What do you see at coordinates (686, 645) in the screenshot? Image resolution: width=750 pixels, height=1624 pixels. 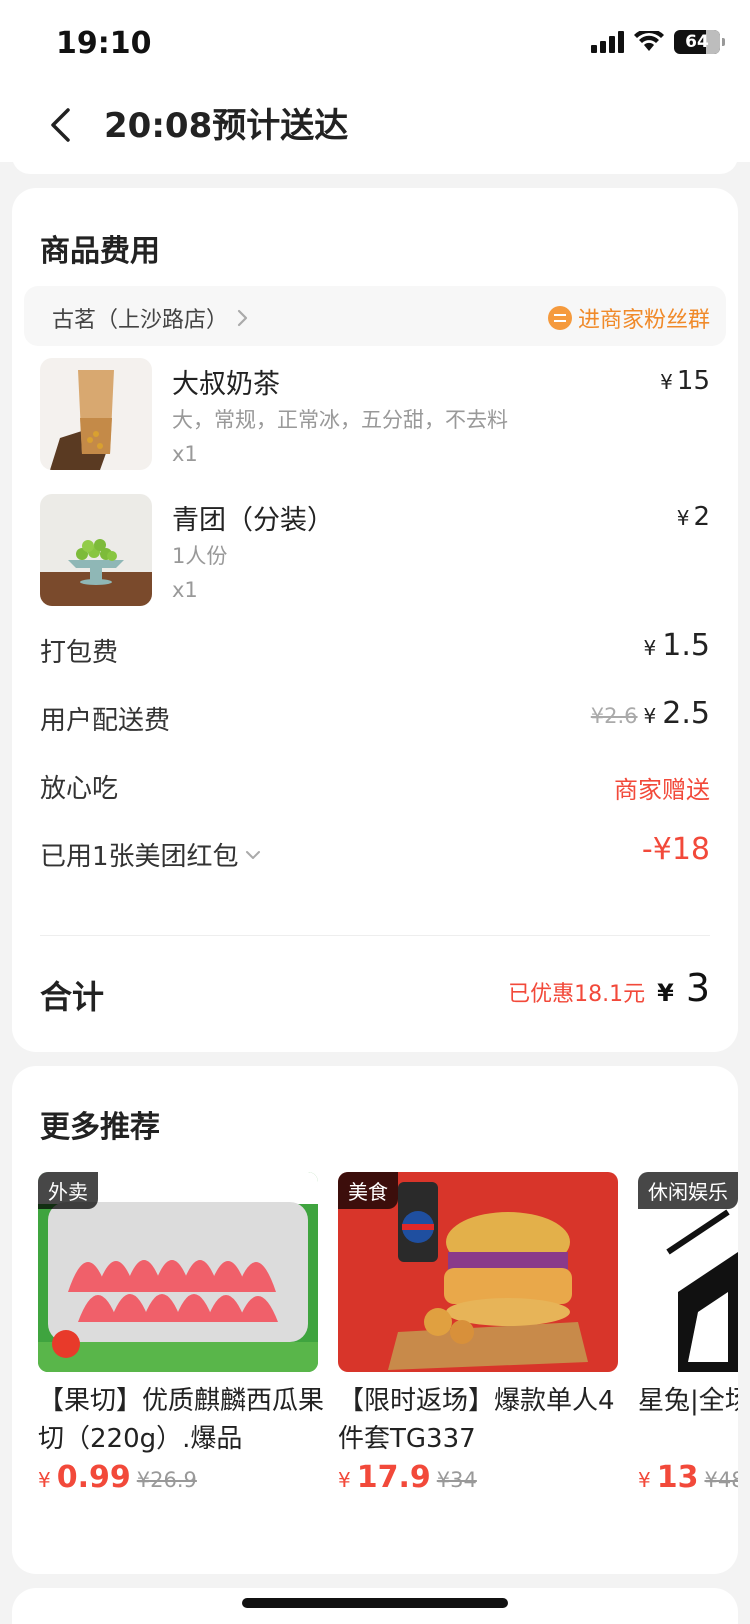 I see `packing-fee-amount: 1.5` at bounding box center [686, 645].